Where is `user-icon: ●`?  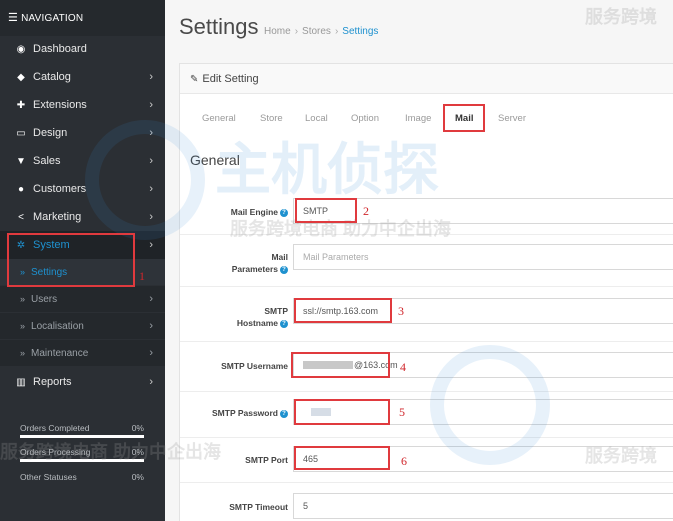 user-icon: ● is located at coordinates (21, 189).